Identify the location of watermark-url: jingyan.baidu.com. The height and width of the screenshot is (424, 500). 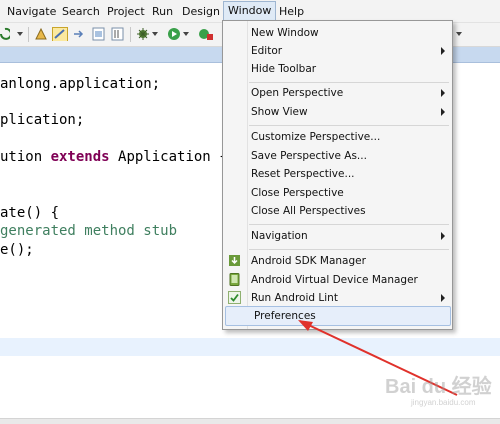
(443, 402).